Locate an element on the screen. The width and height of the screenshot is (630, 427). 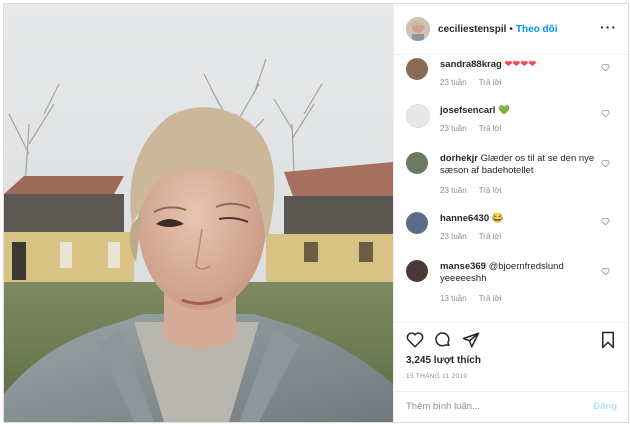
commenter-username: hanne6430 is located at coordinates (464, 218).